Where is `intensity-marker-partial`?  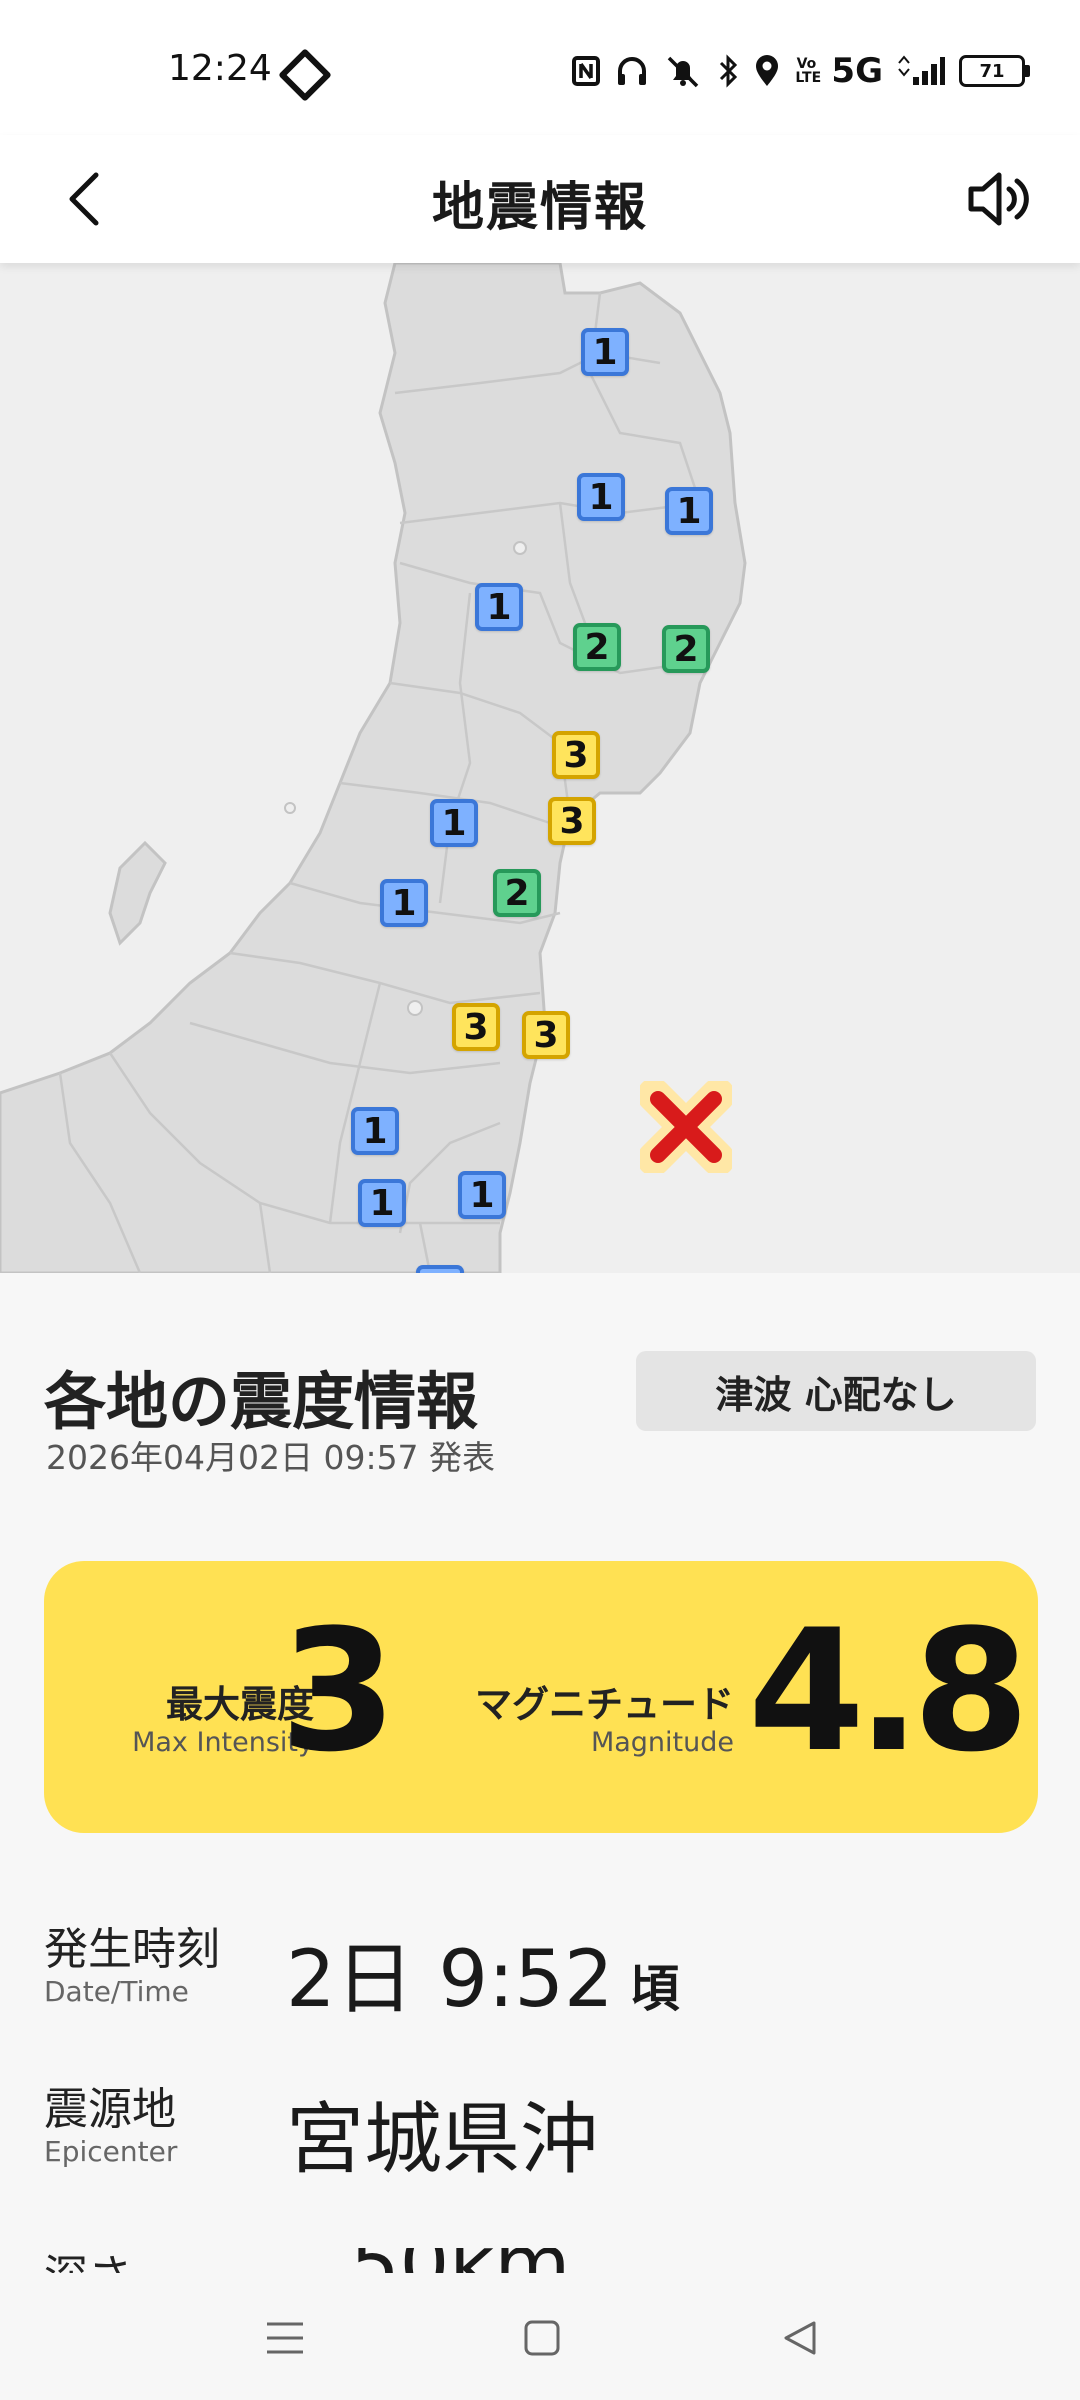 intensity-marker-partial is located at coordinates (440, 1269).